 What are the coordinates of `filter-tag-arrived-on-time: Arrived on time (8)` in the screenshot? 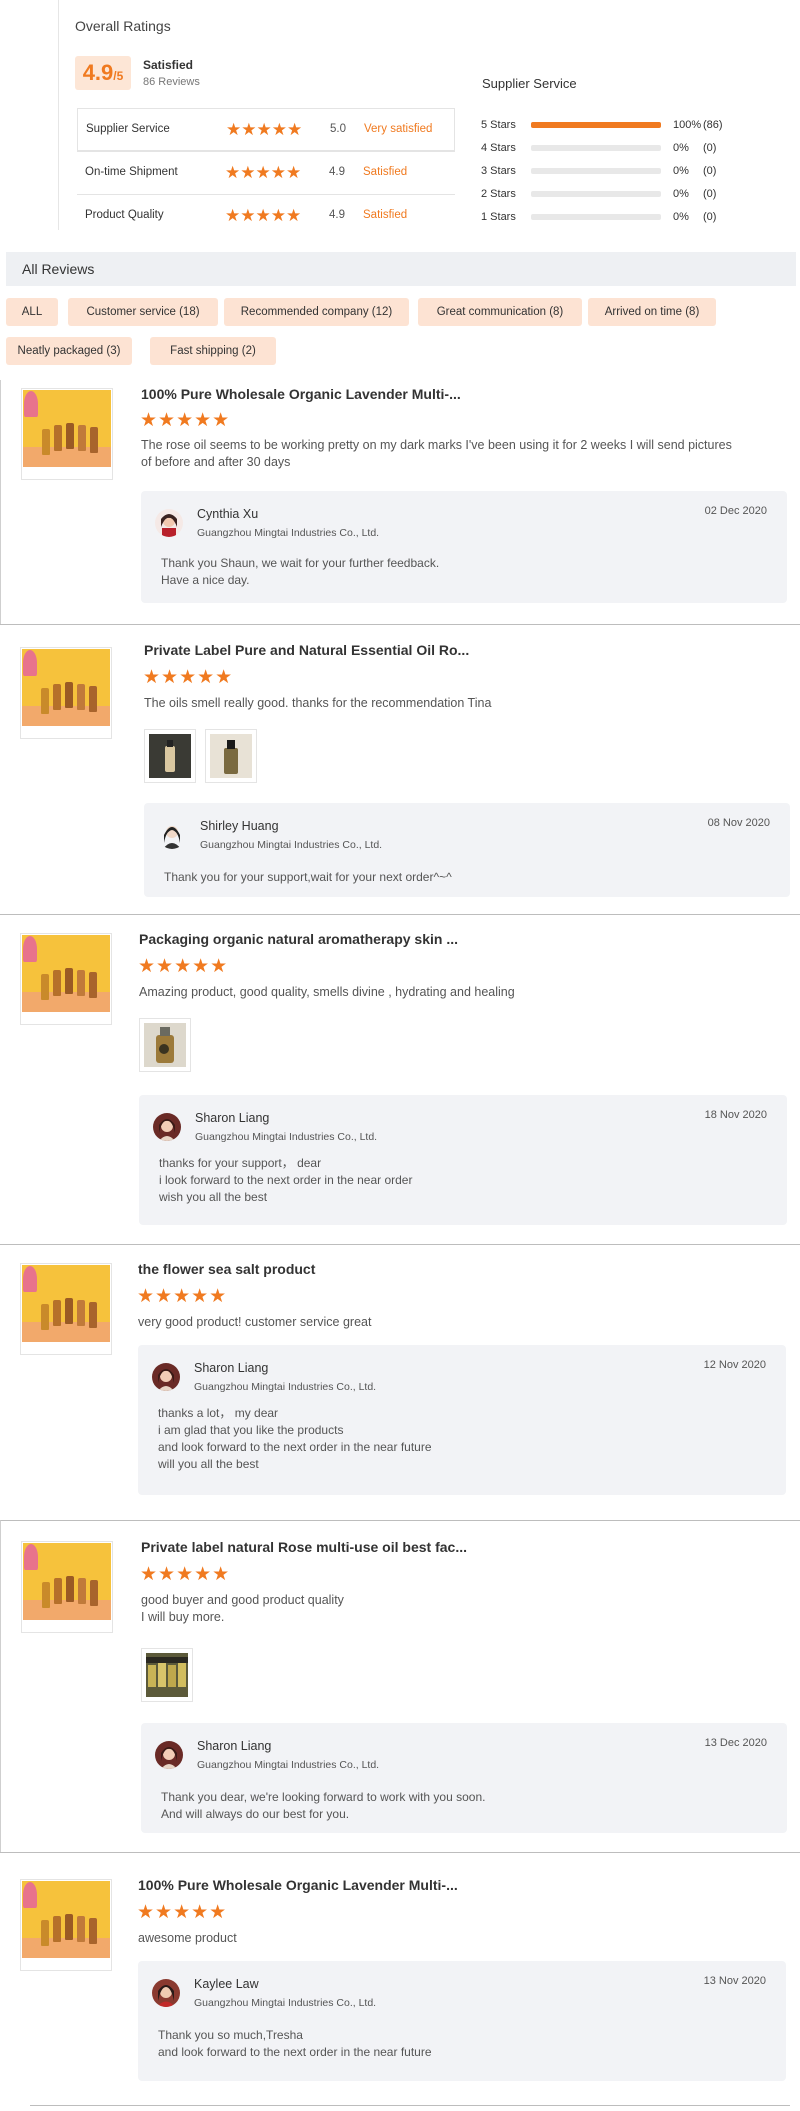 It's located at (652, 312).